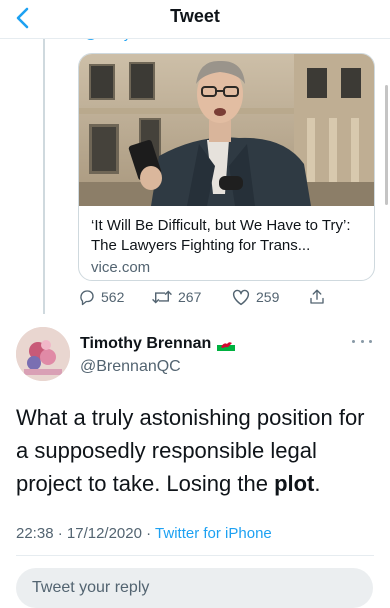 This screenshot has height=608, width=390. I want to click on tweet-text-end: ., so click(317, 483).